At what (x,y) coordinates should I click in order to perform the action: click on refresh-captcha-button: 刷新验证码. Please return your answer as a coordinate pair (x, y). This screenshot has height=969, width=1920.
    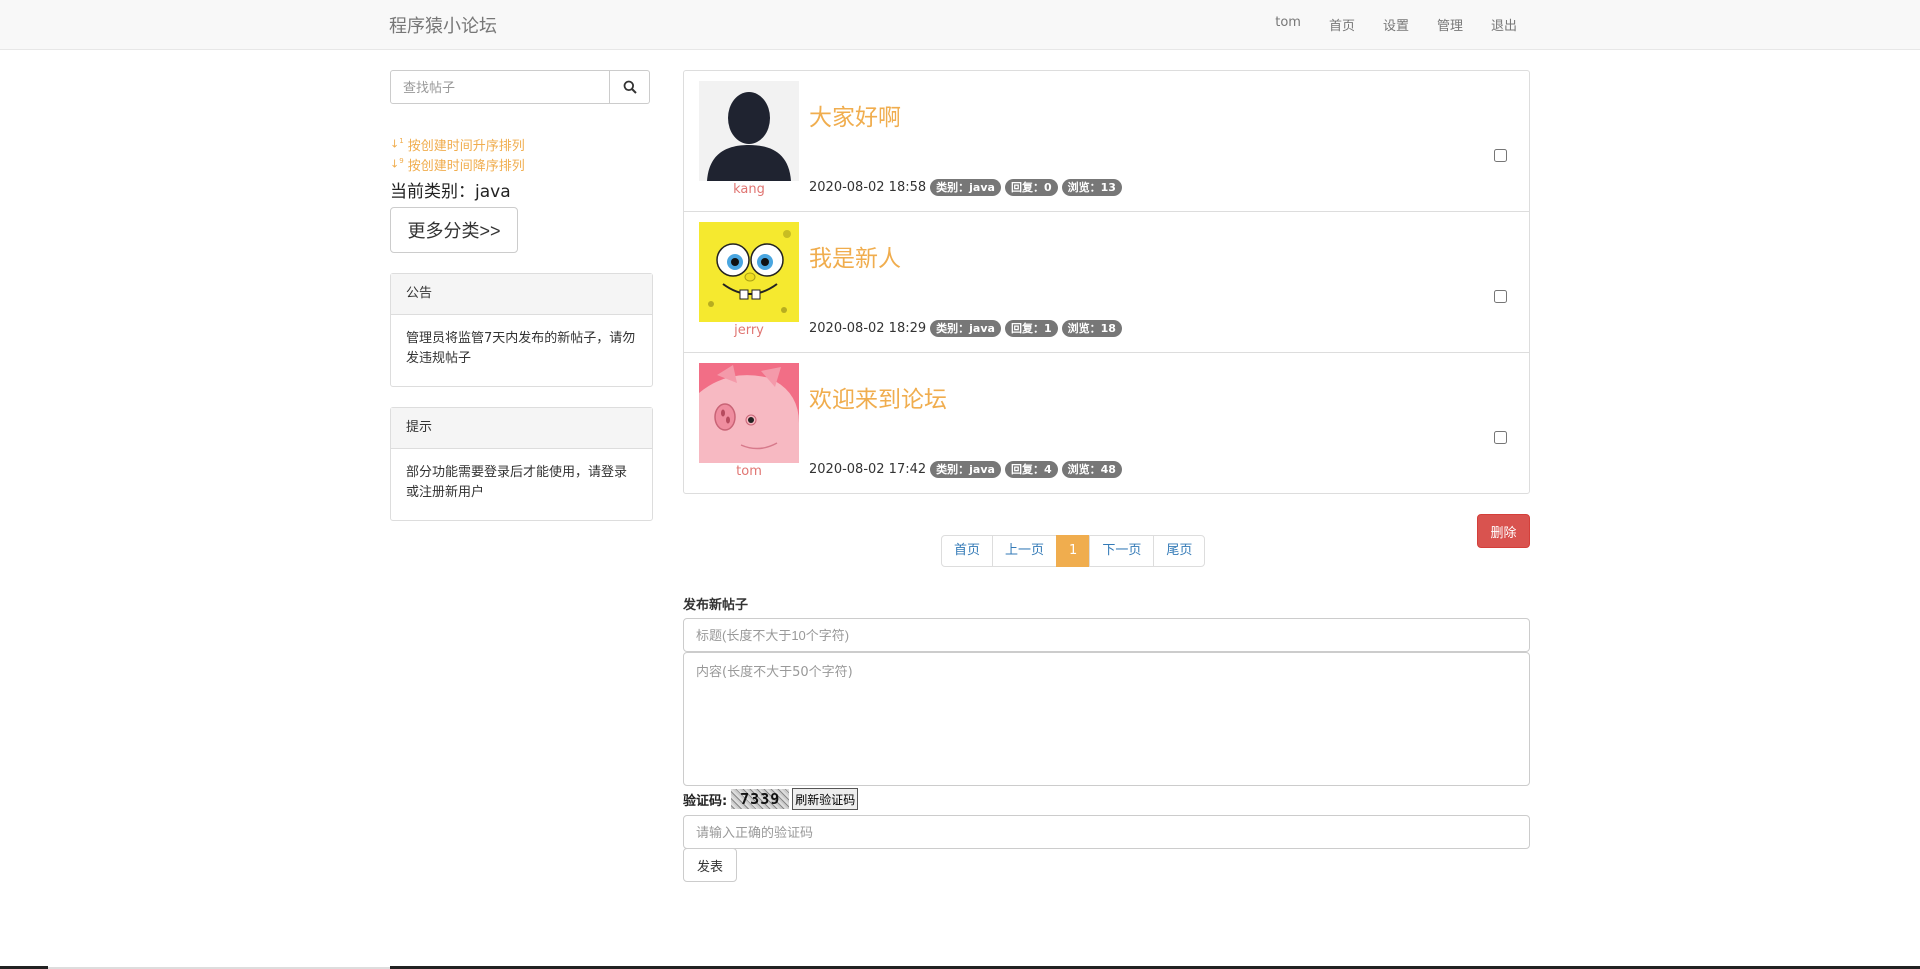
    Looking at the image, I should click on (825, 799).